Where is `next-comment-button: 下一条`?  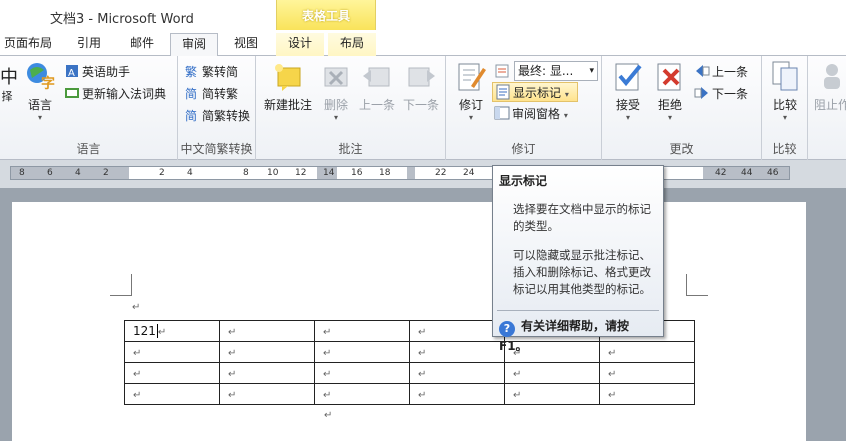
next-comment-button: 下一条 is located at coordinates (421, 86).